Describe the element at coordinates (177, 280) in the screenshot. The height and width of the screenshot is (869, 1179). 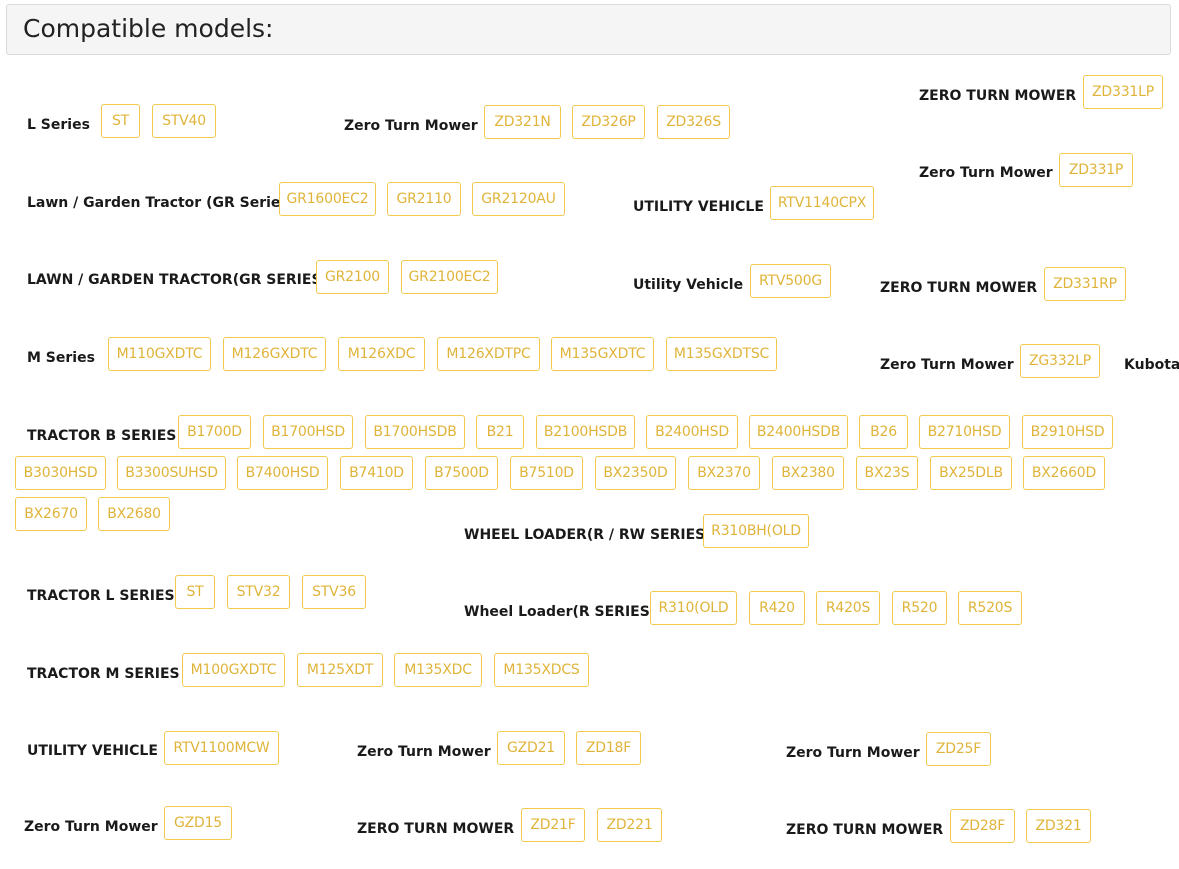
I see `group-label: LAWN / GARDEN TRACTOR(GR SERIES)` at that location.